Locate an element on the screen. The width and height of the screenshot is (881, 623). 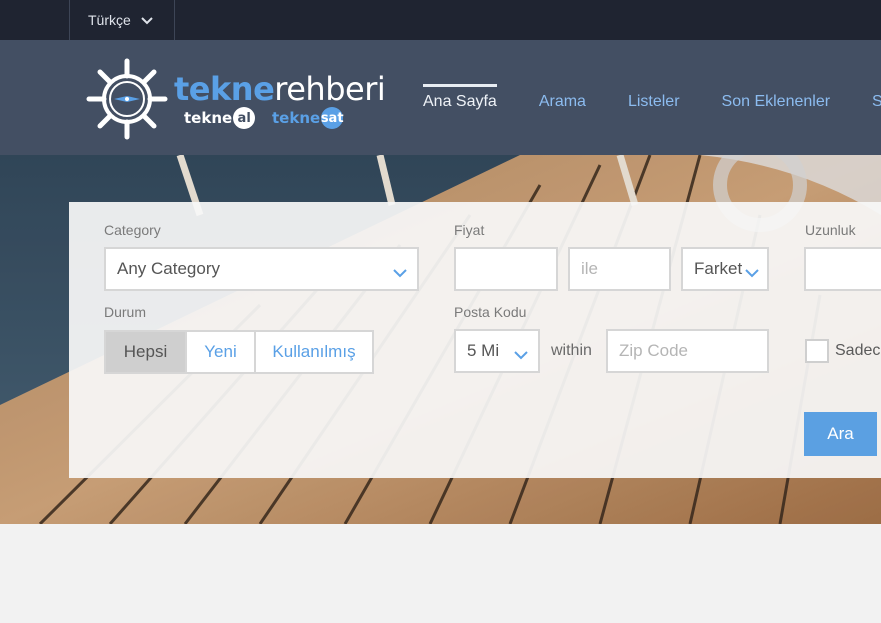
nav-recent: Son Eklenenler is located at coordinates (776, 97).